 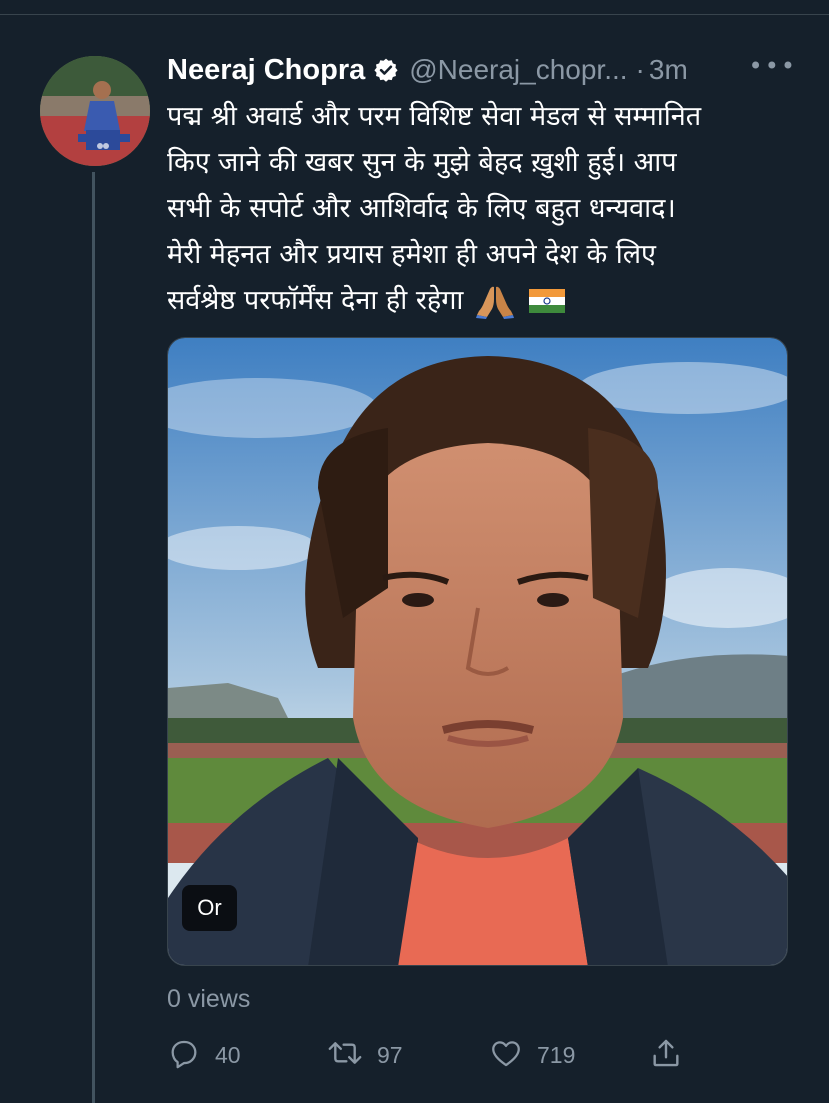 I want to click on like-button: 719, so click(x=532, y=1055).